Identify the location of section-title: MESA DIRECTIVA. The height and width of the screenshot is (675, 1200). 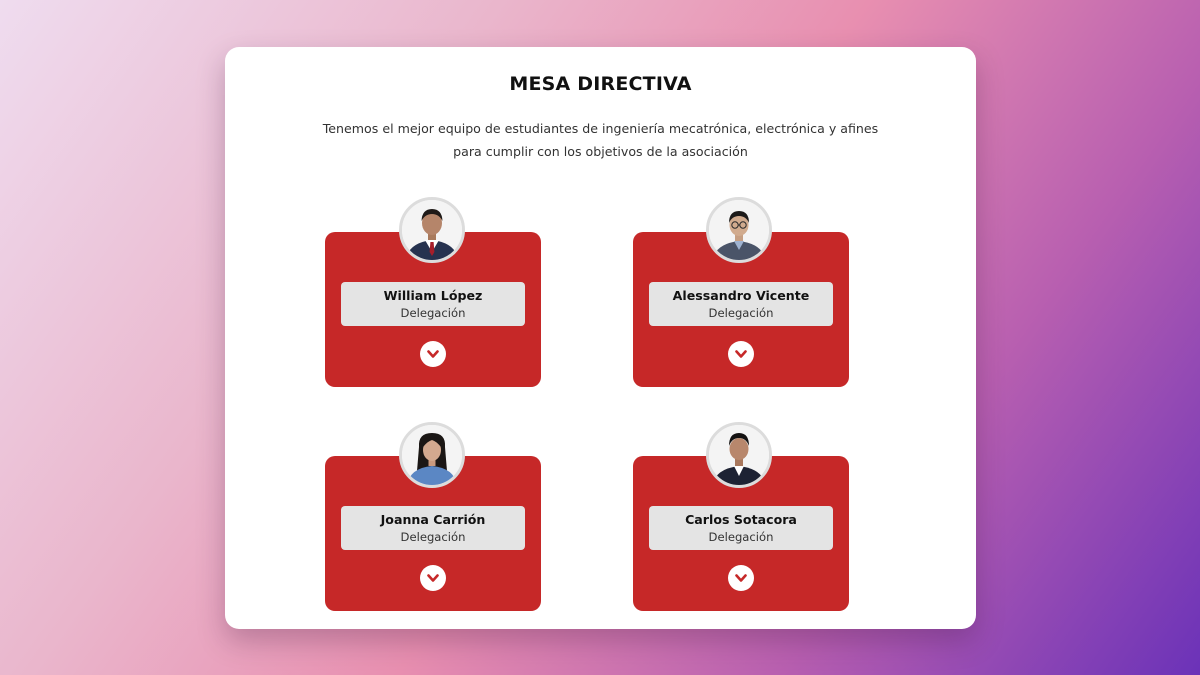
(600, 84).